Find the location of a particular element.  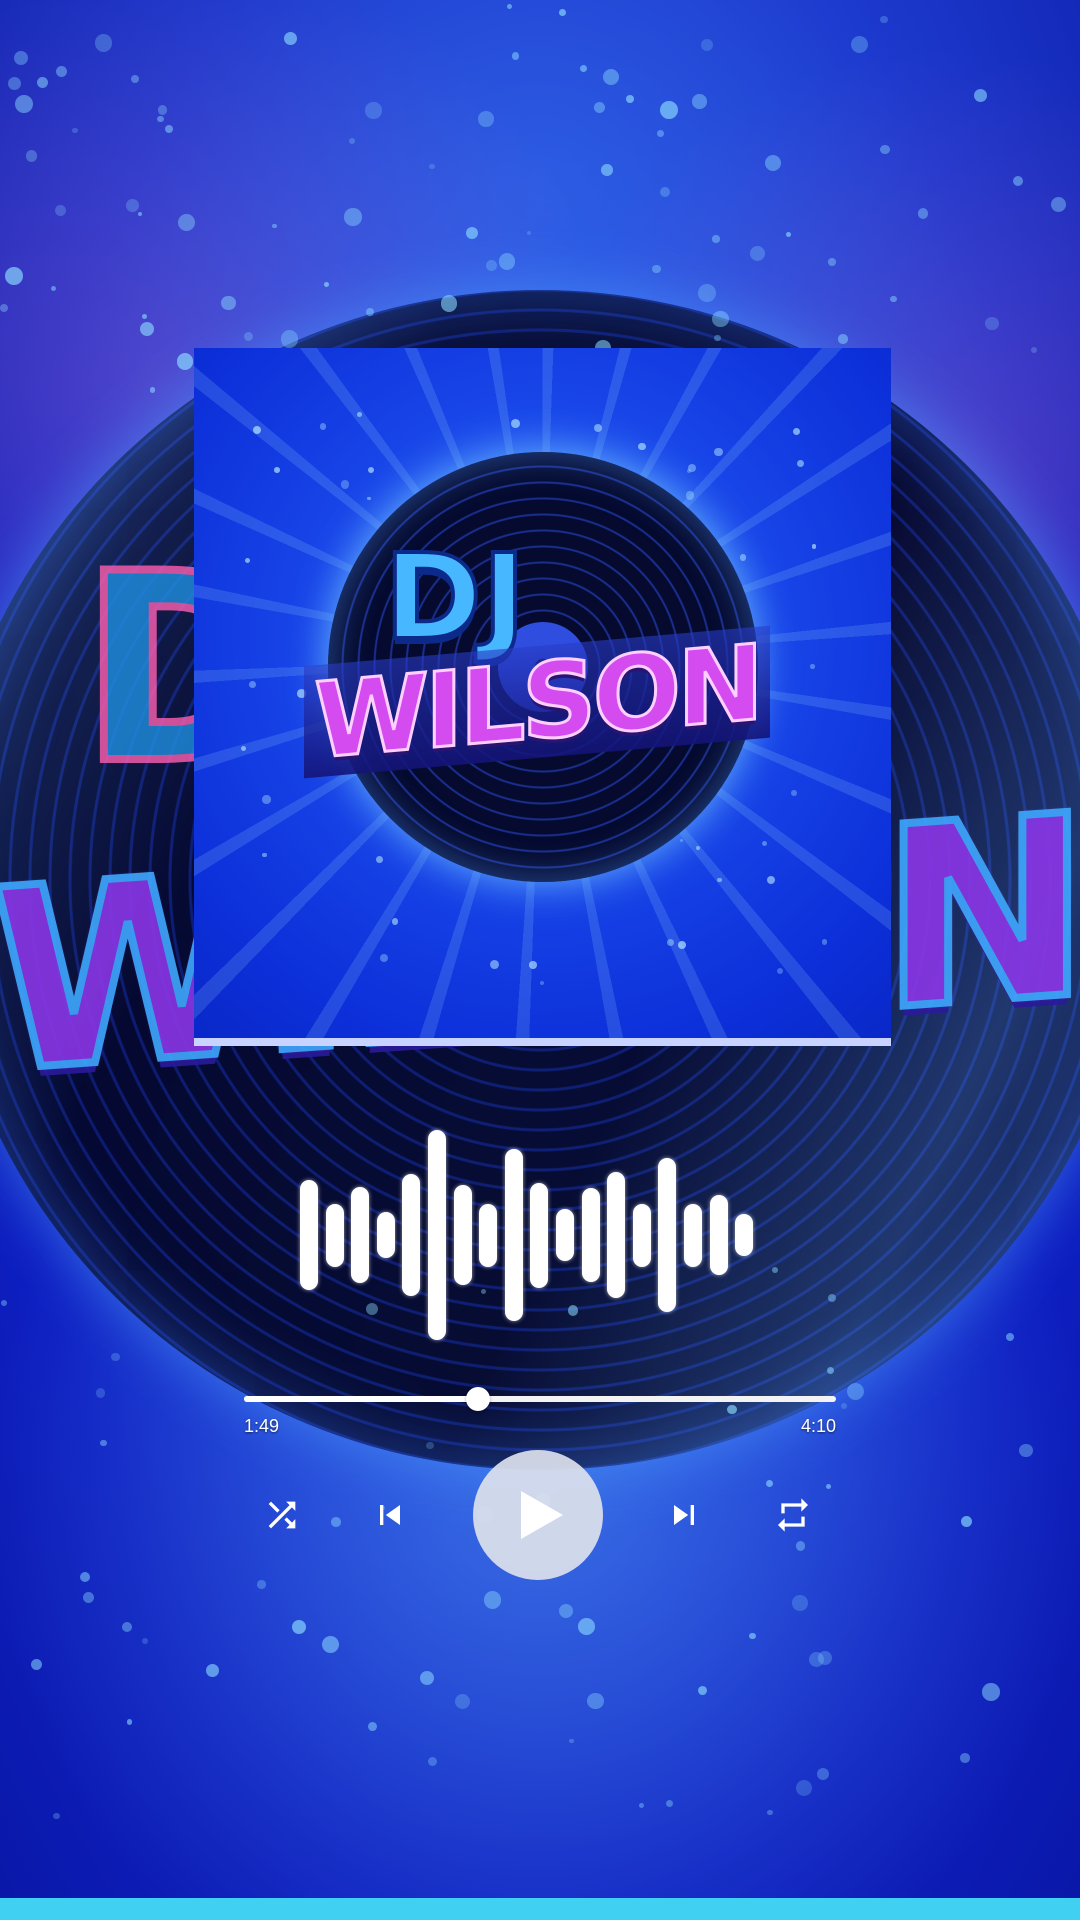

repeat-button is located at coordinates (793, 1515).